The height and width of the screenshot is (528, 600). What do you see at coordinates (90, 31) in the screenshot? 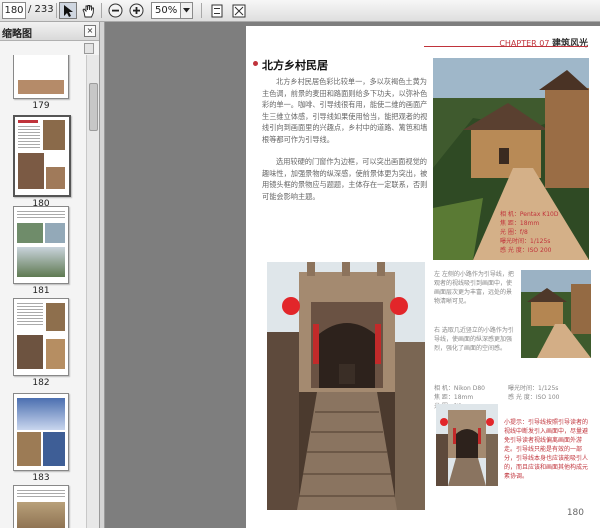
I see `close-panel-button: ×` at bounding box center [90, 31].